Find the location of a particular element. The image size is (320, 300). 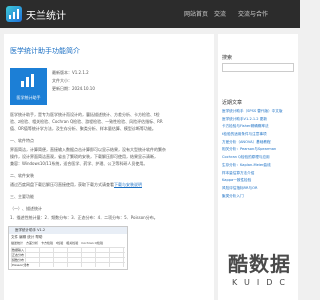

recent-post-link: 生存分析：Kaplan-Meier曲线 is located at coordinates (252, 166).